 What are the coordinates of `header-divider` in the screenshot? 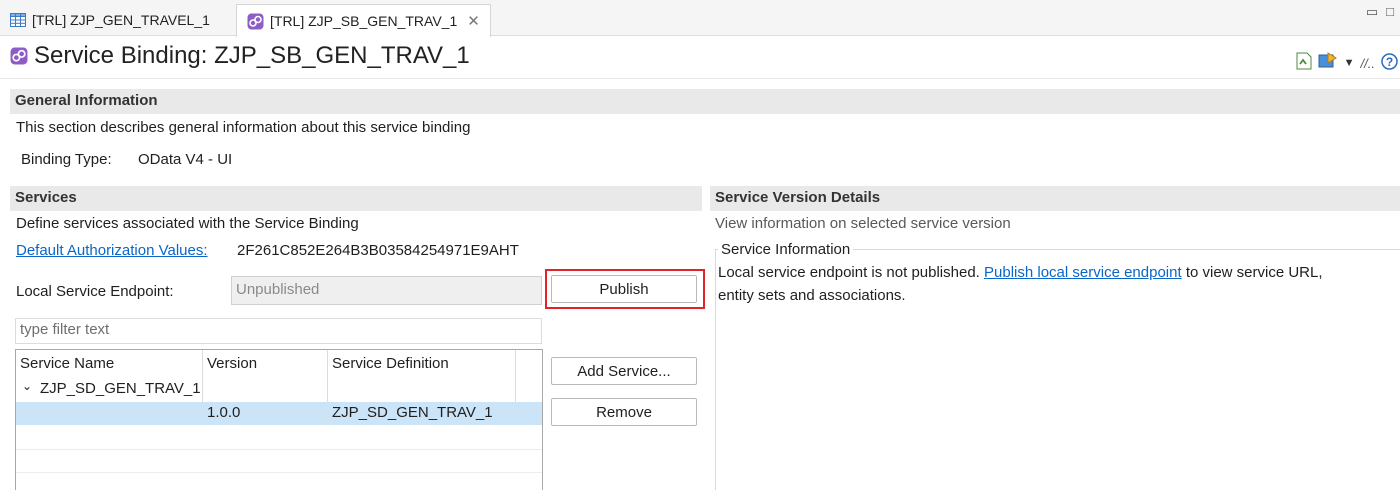 It's located at (700, 78).